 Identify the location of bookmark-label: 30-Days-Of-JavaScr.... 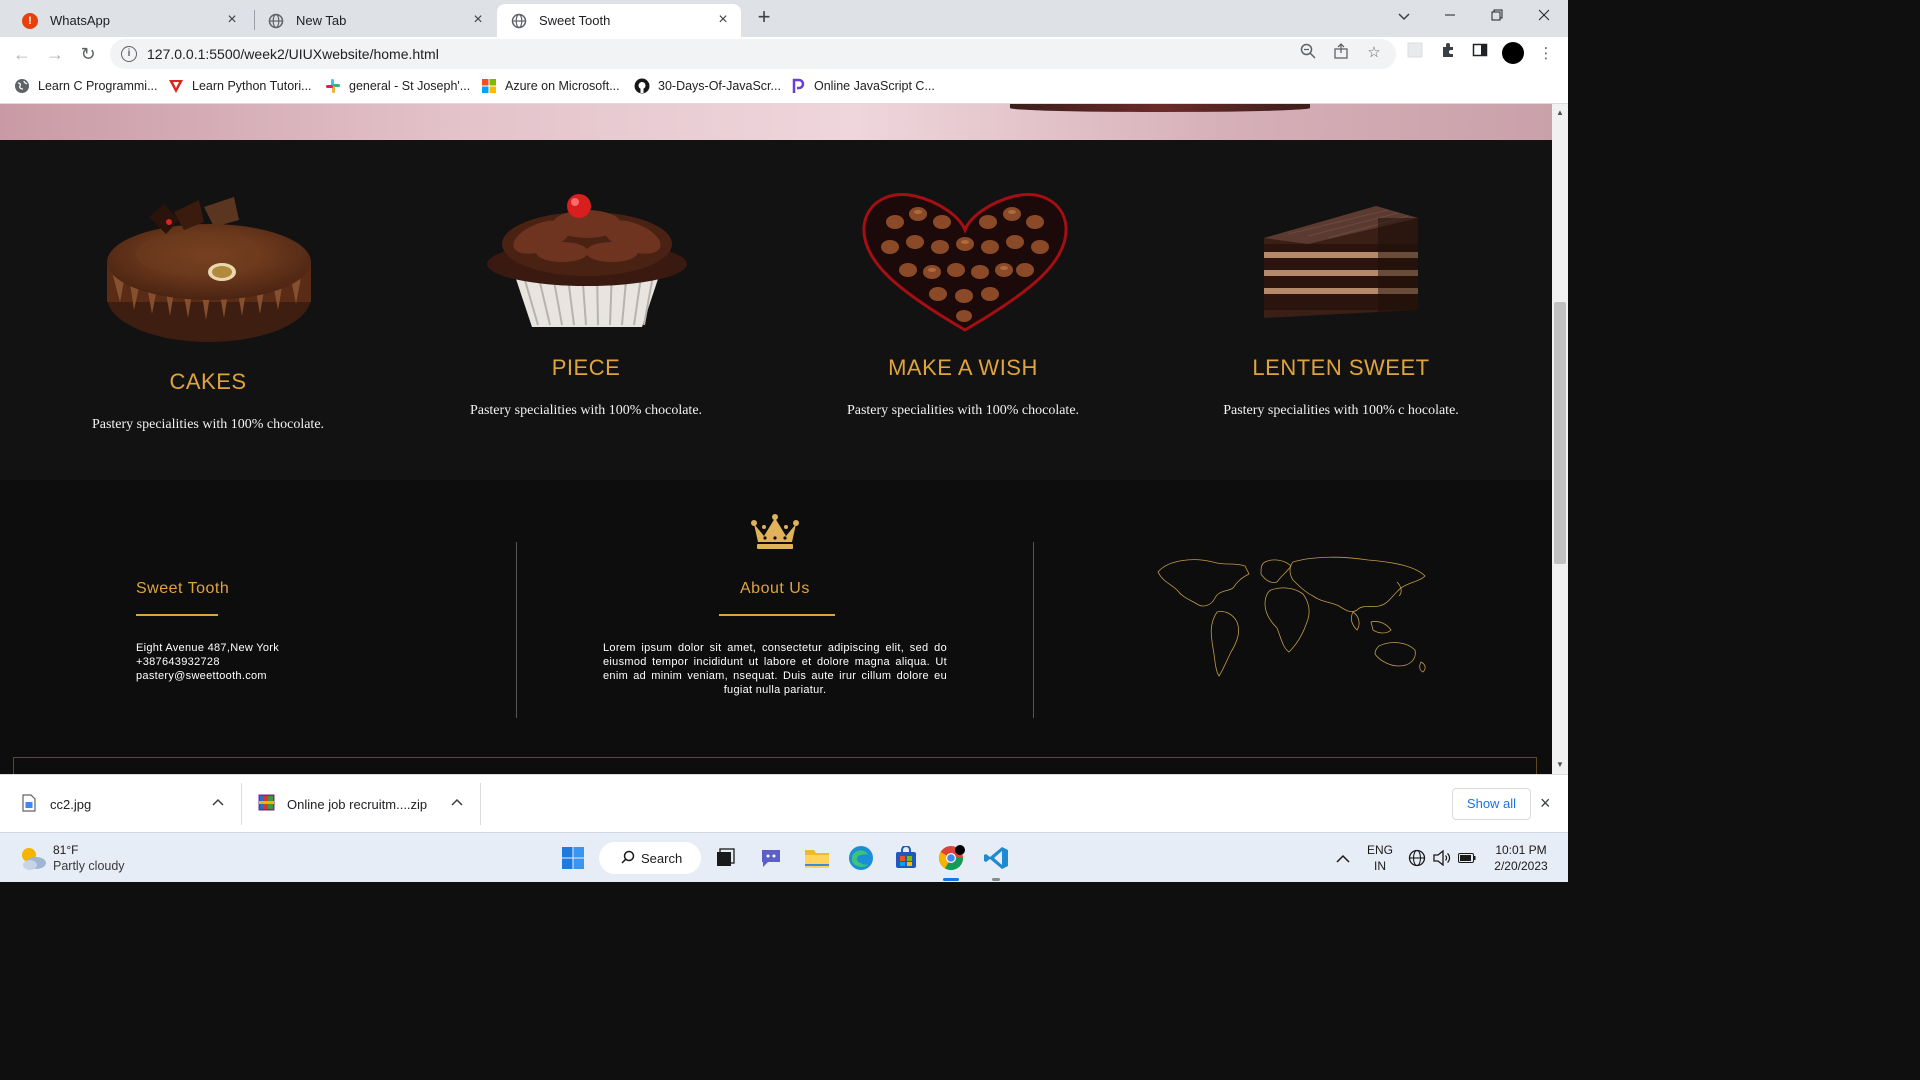
(719, 86).